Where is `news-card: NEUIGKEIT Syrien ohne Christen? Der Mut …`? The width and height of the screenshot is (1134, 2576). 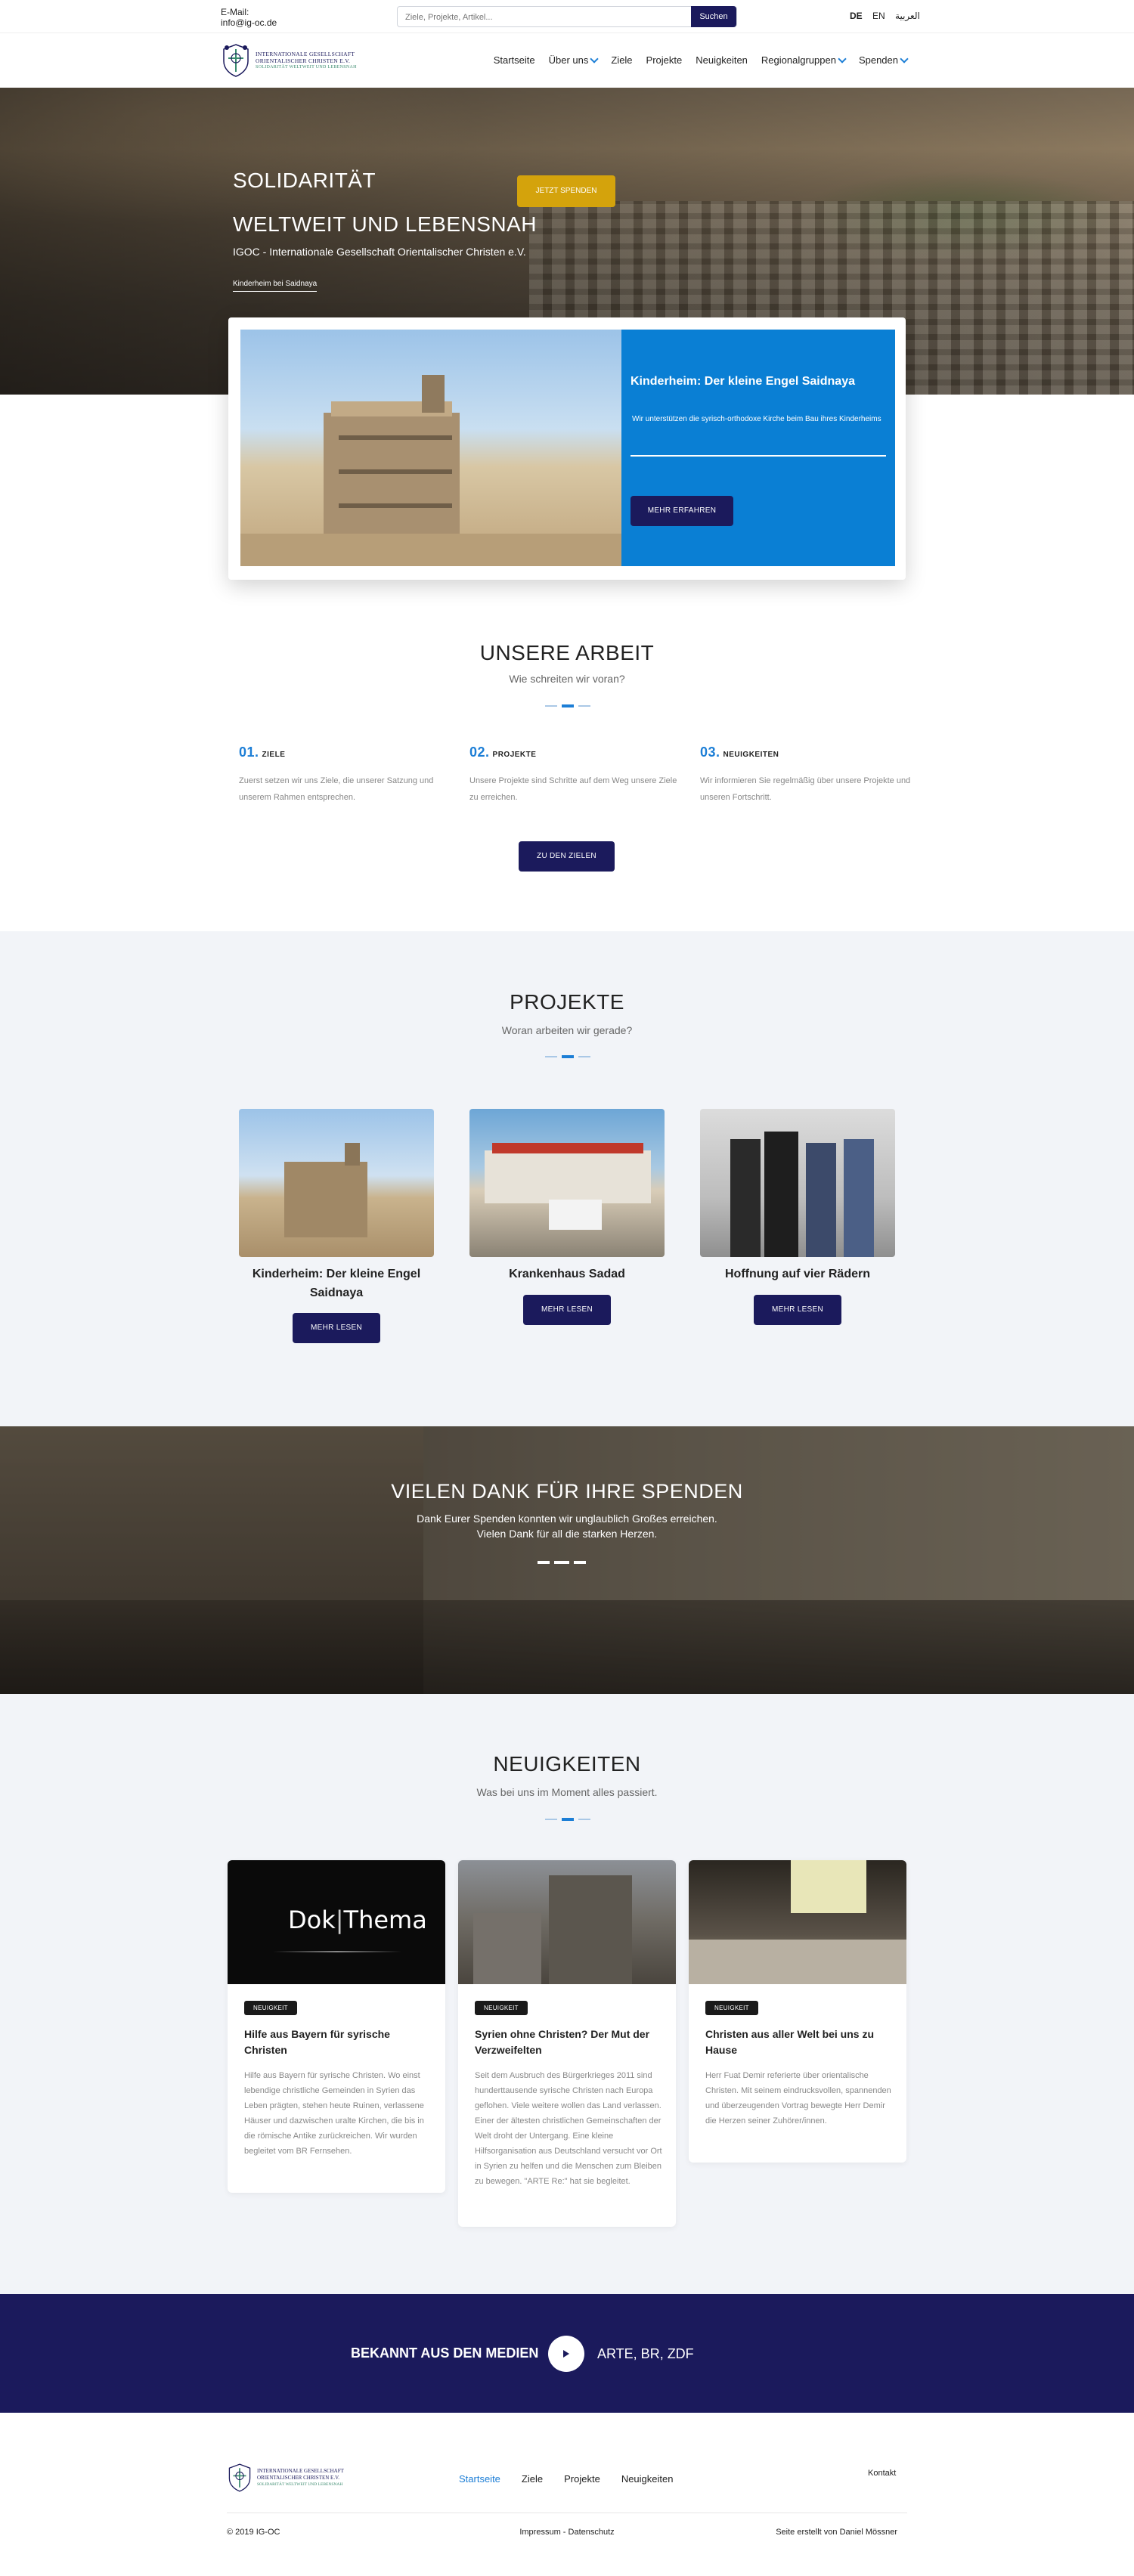
news-card: NEUIGKEIT Syrien ohne Christen? Der Mut … is located at coordinates (567, 2043).